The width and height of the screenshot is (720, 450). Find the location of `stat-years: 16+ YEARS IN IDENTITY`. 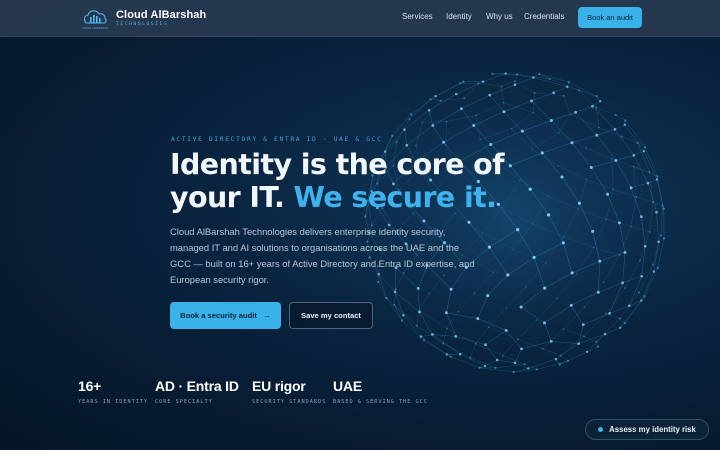

stat-years: 16+ YEARS IN IDENTITY is located at coordinates (113, 391).